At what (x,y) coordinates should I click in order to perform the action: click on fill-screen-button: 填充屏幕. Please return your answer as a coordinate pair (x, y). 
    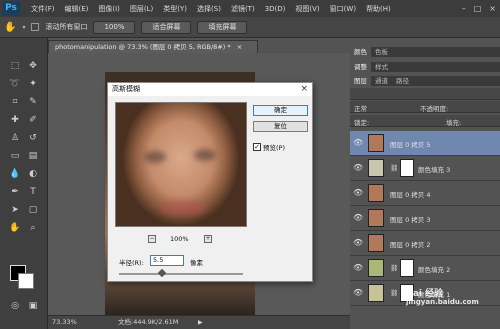
    Looking at the image, I should click on (222, 27).